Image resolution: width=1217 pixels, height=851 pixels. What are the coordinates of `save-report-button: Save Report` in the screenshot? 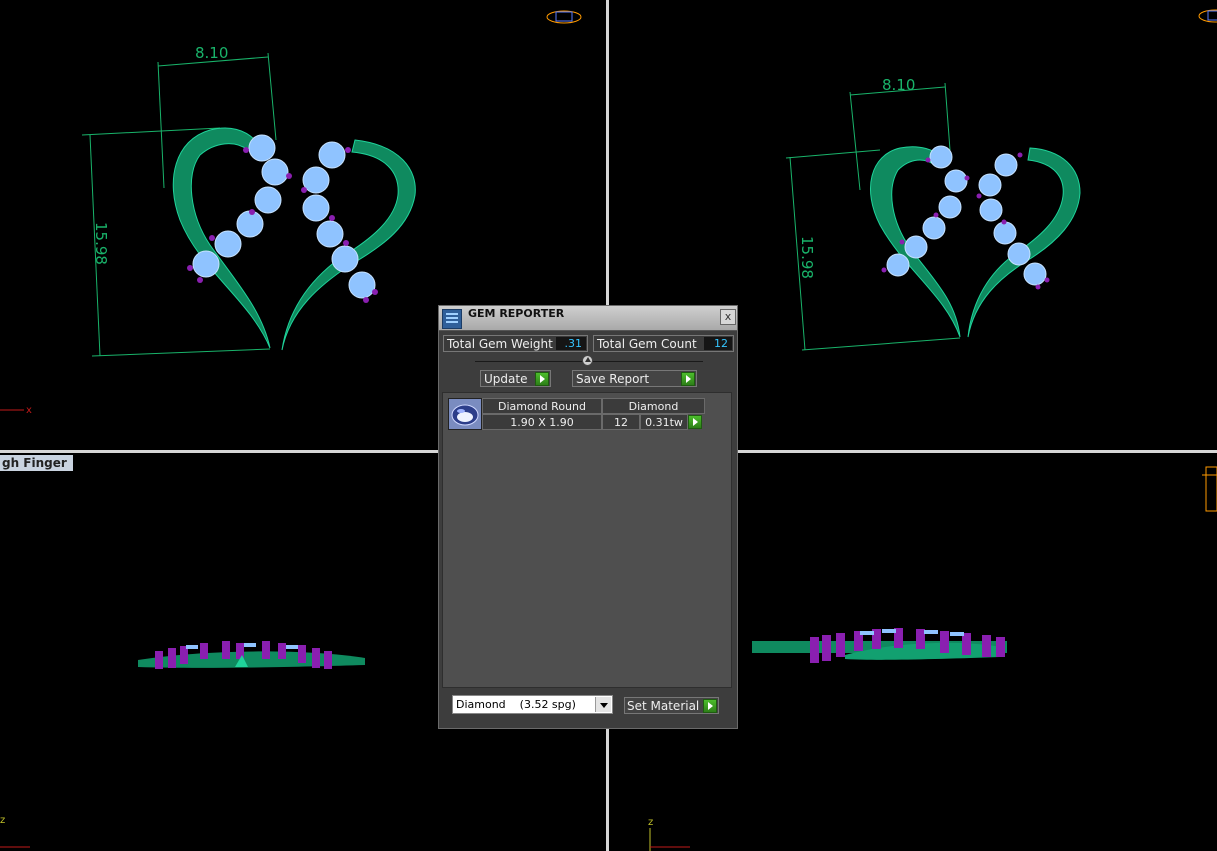 It's located at (634, 378).